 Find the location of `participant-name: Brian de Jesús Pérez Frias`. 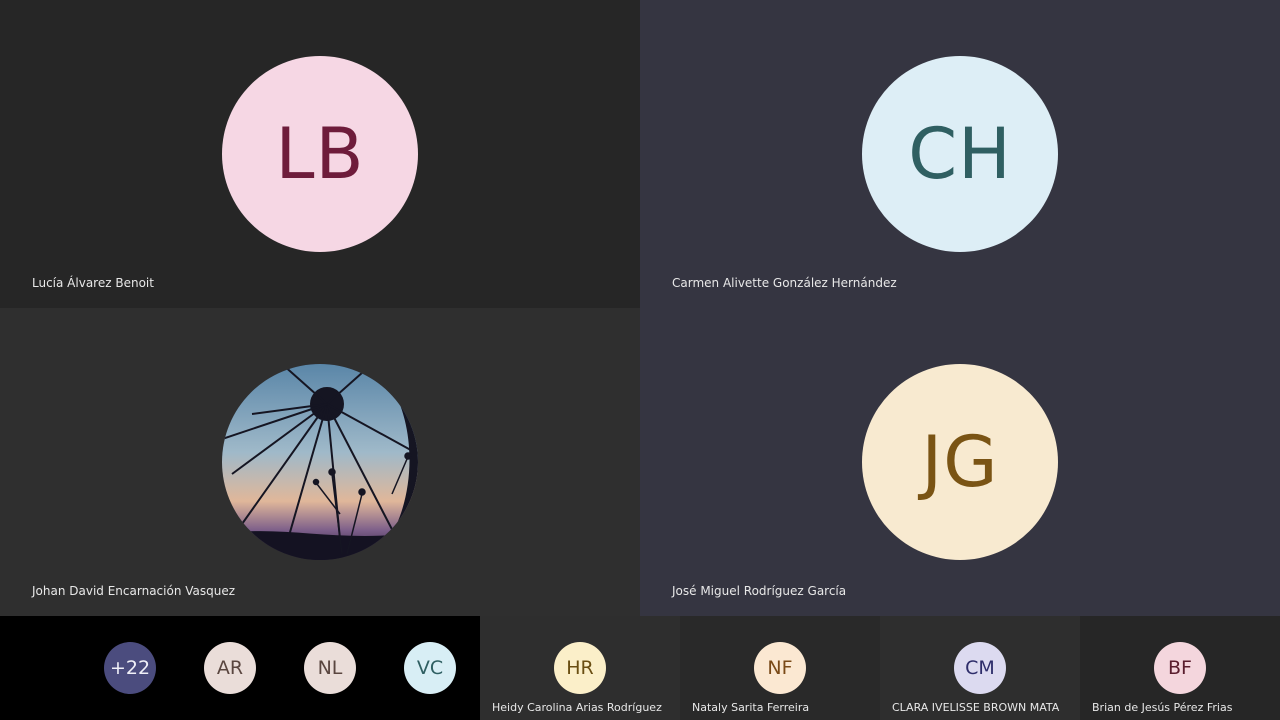

participant-name: Brian de Jesús Pérez Frias is located at coordinates (1162, 707).